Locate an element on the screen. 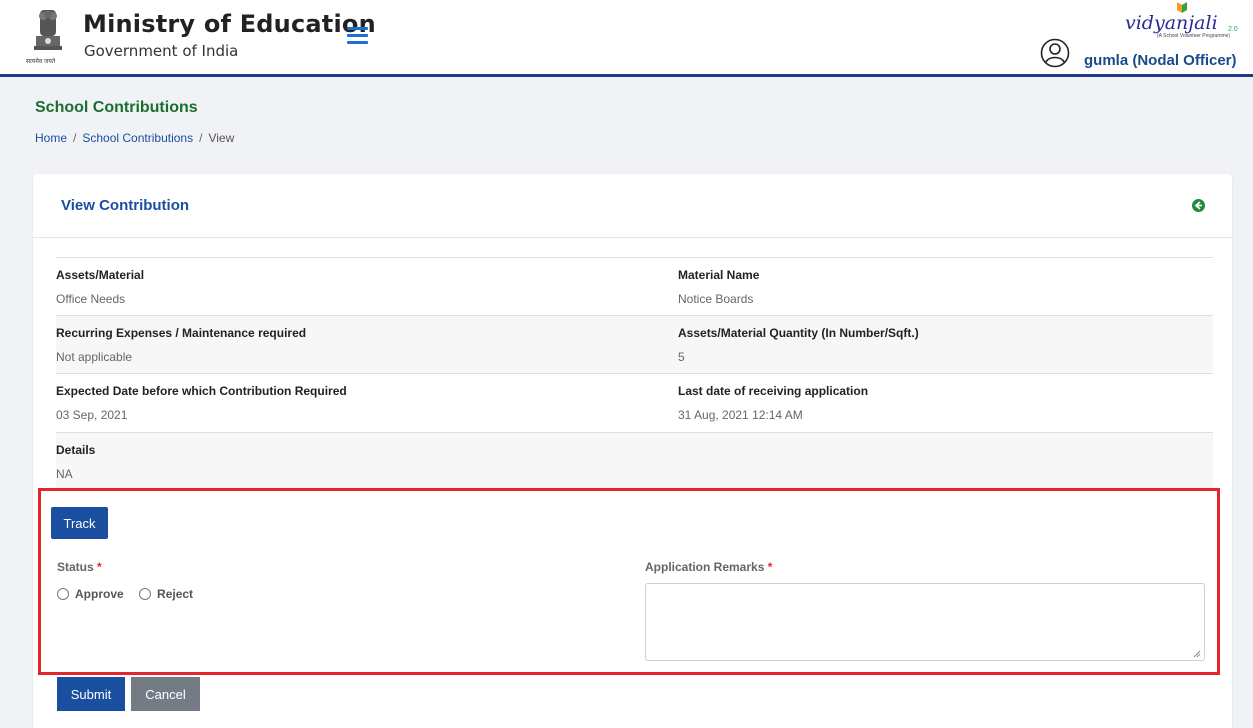  card-title: View Contribution is located at coordinates (125, 205).